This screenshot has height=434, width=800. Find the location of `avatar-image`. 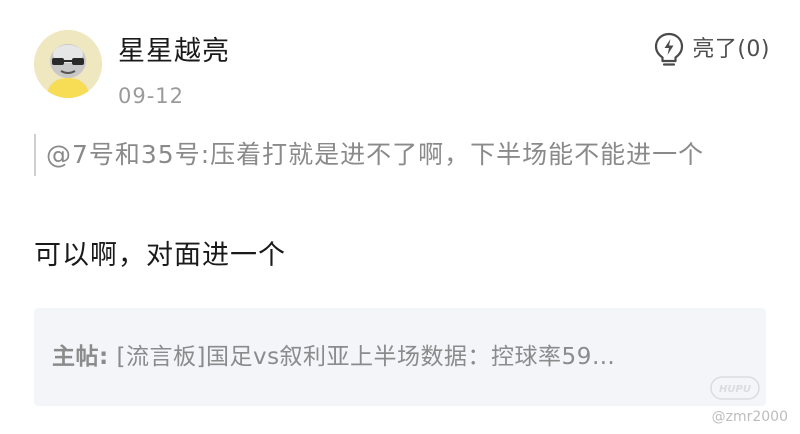

avatar-image is located at coordinates (68, 64).